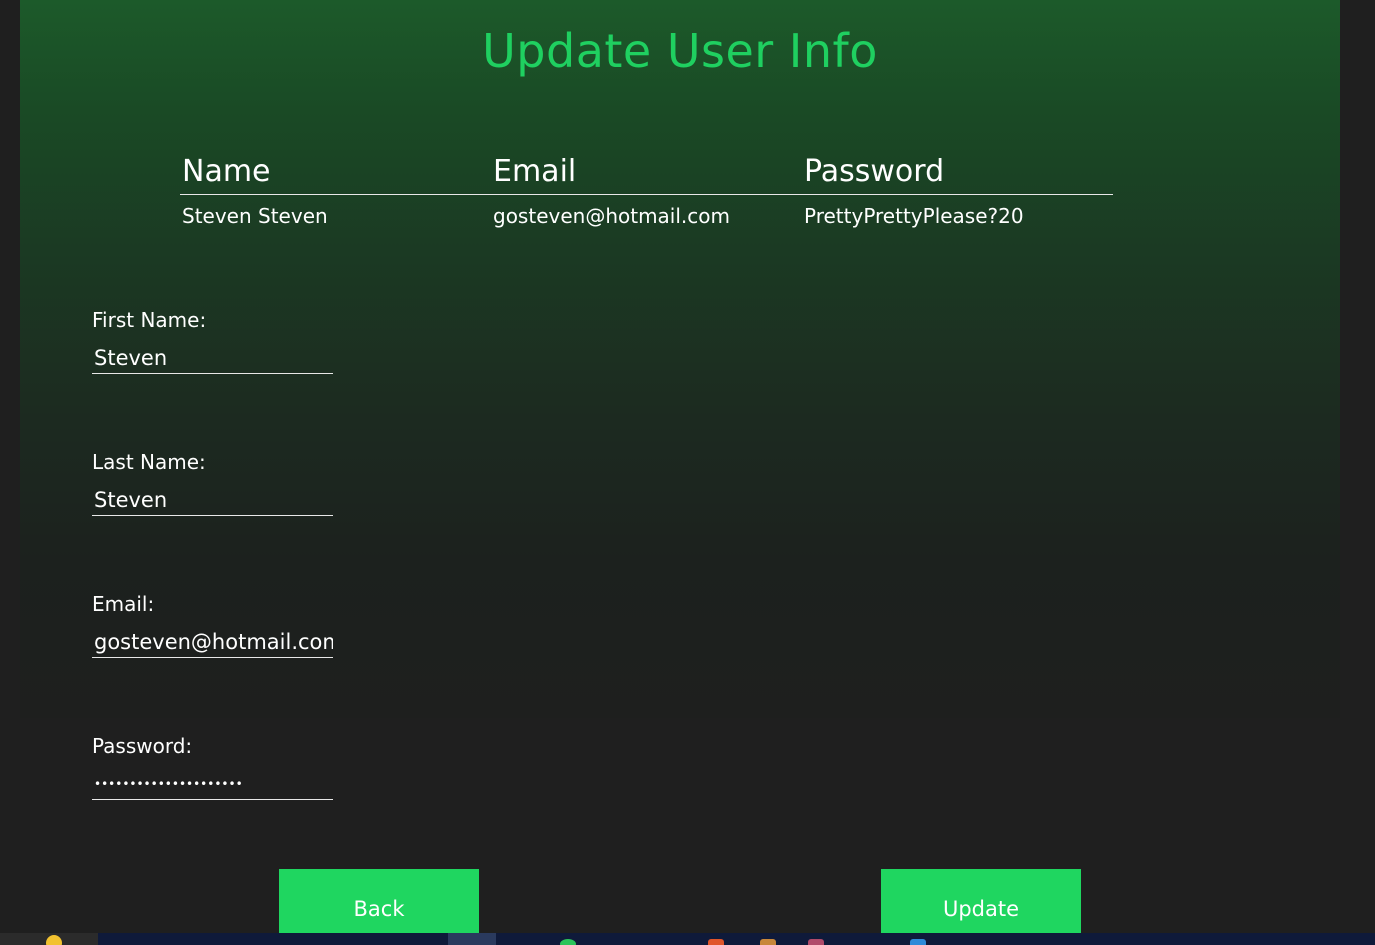 The image size is (1375, 945). I want to click on taskbar-weather, so click(49, 939).